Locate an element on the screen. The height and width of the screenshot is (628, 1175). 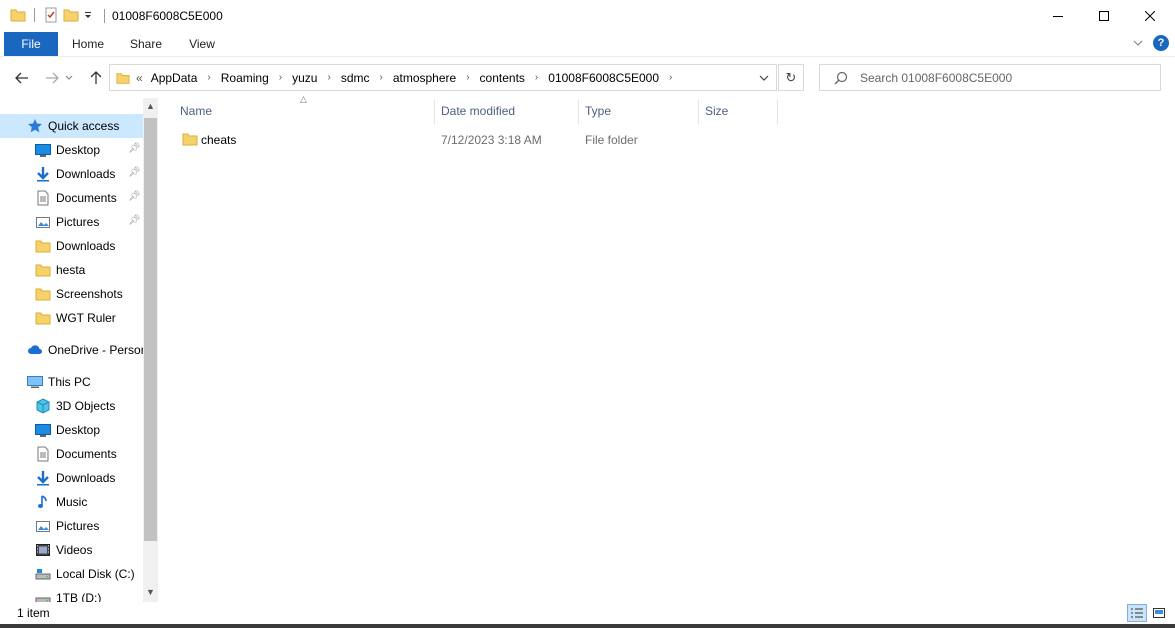
sidebar-item-documents: Documents is located at coordinates (71, 454).